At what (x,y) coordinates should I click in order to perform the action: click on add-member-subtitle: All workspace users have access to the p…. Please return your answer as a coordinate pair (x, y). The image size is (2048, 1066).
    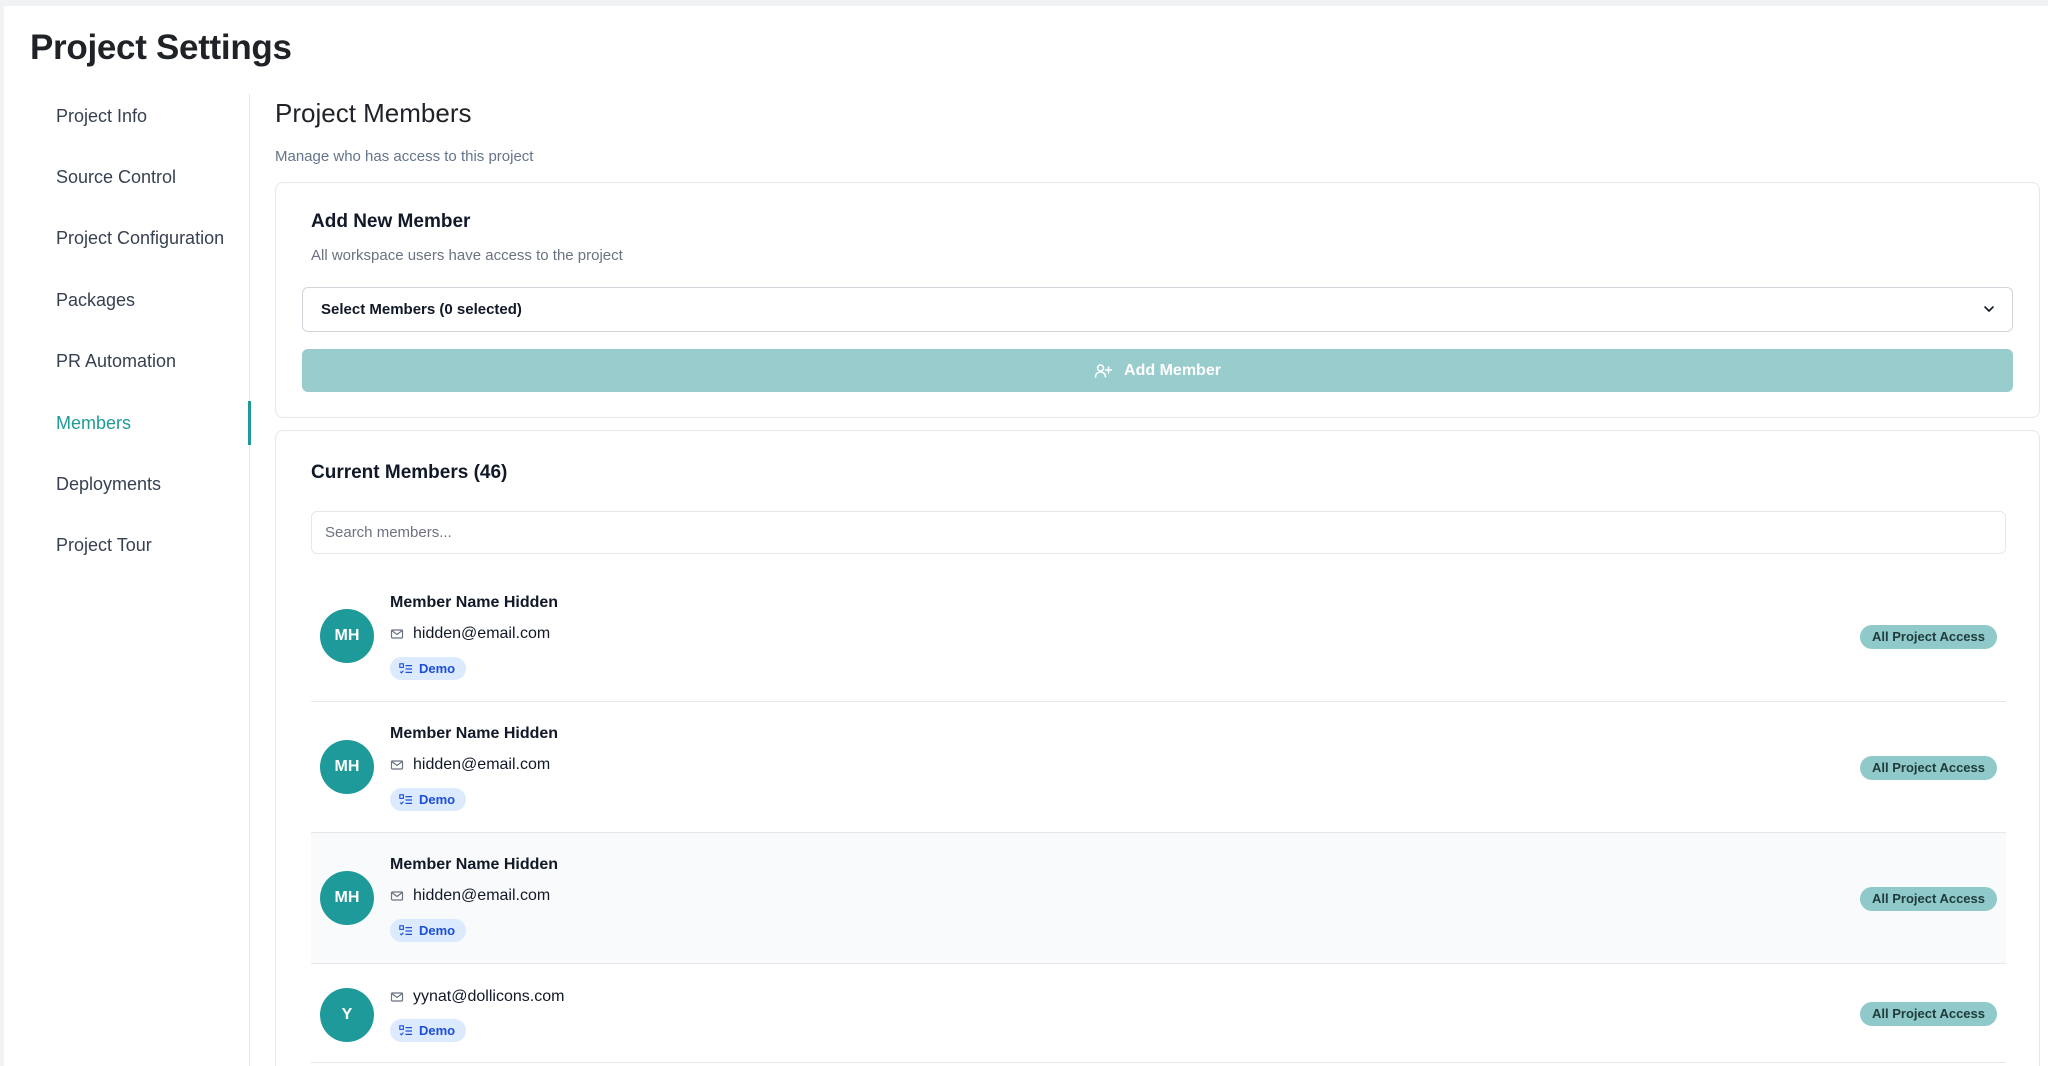
    Looking at the image, I should click on (467, 255).